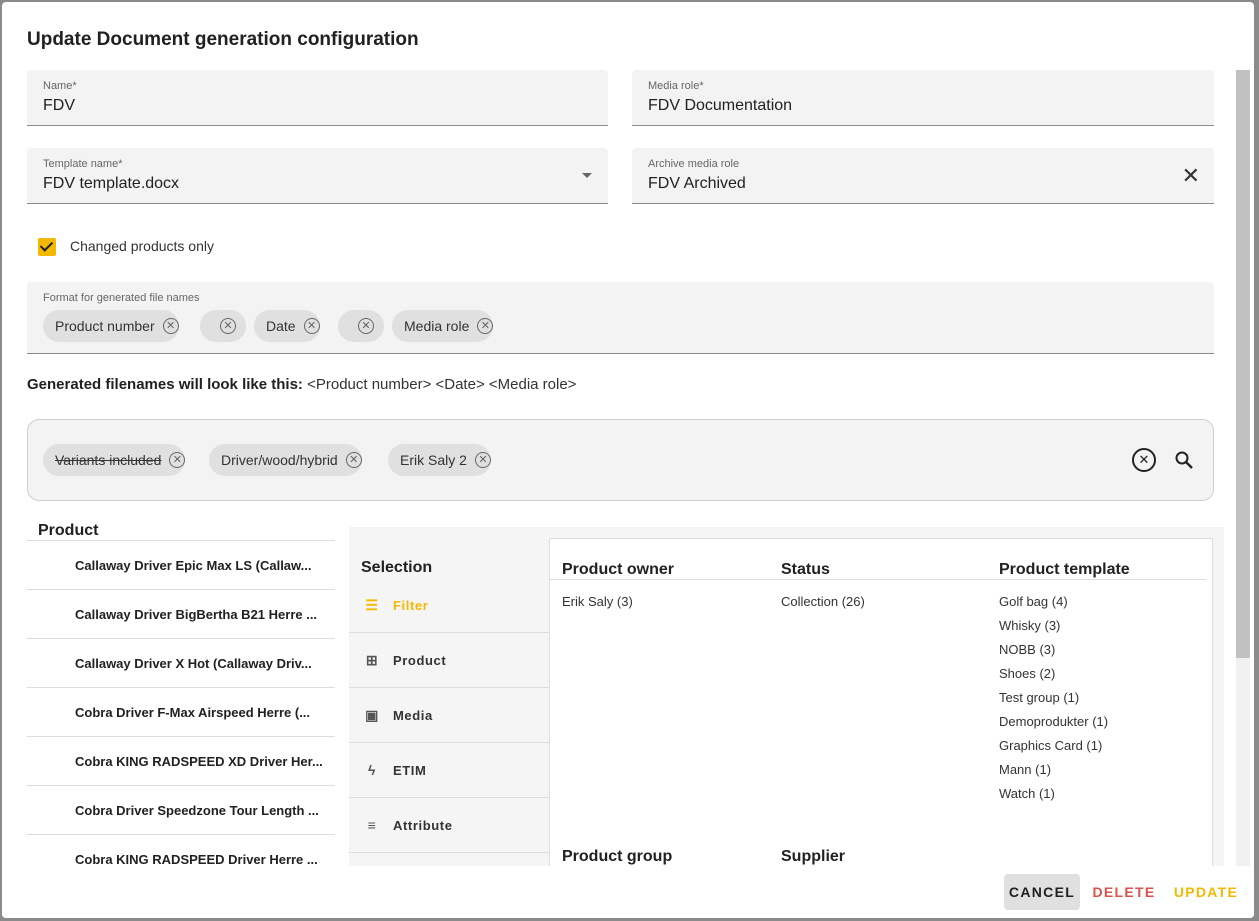  What do you see at coordinates (1027, 649) in the screenshot?
I see `facet-value: NOBB (3)` at bounding box center [1027, 649].